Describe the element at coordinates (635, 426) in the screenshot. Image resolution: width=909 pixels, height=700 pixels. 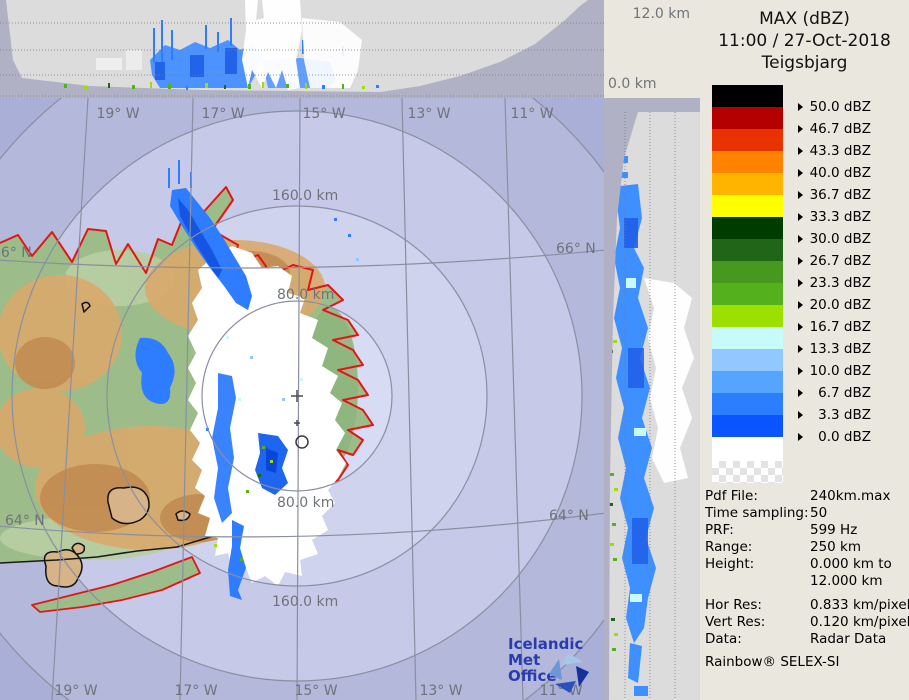
I see `radar-echo-right-blue` at that location.